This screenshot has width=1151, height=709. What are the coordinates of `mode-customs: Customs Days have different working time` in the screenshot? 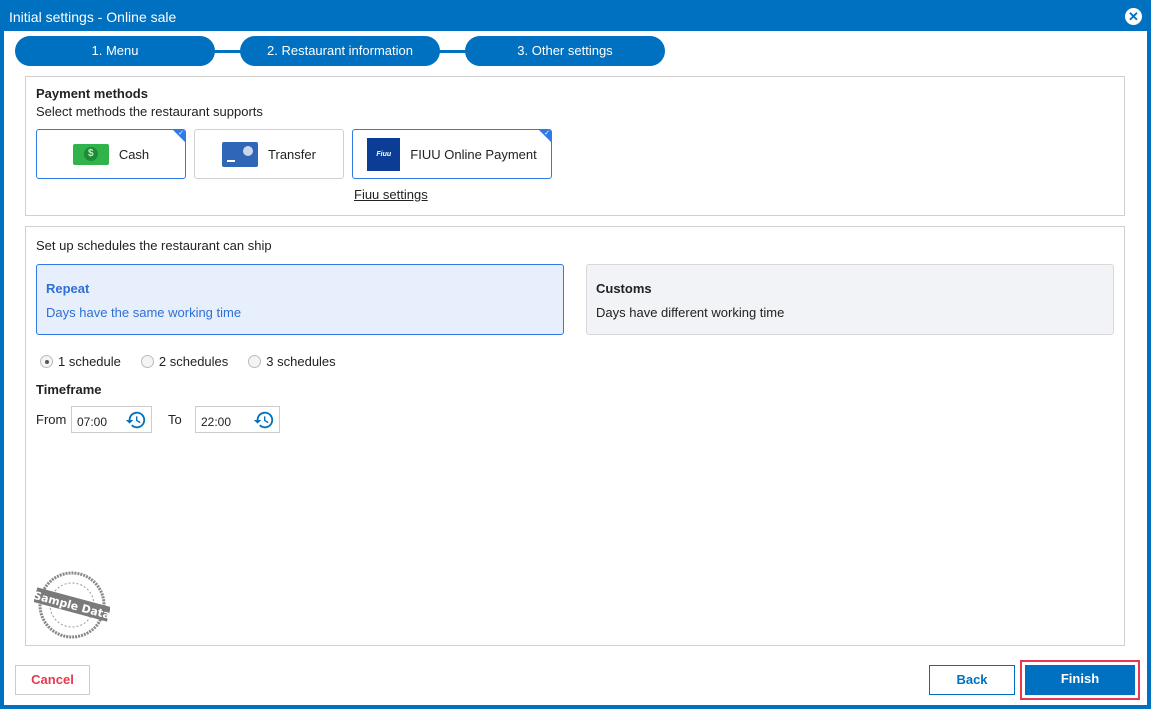 It's located at (850, 299).